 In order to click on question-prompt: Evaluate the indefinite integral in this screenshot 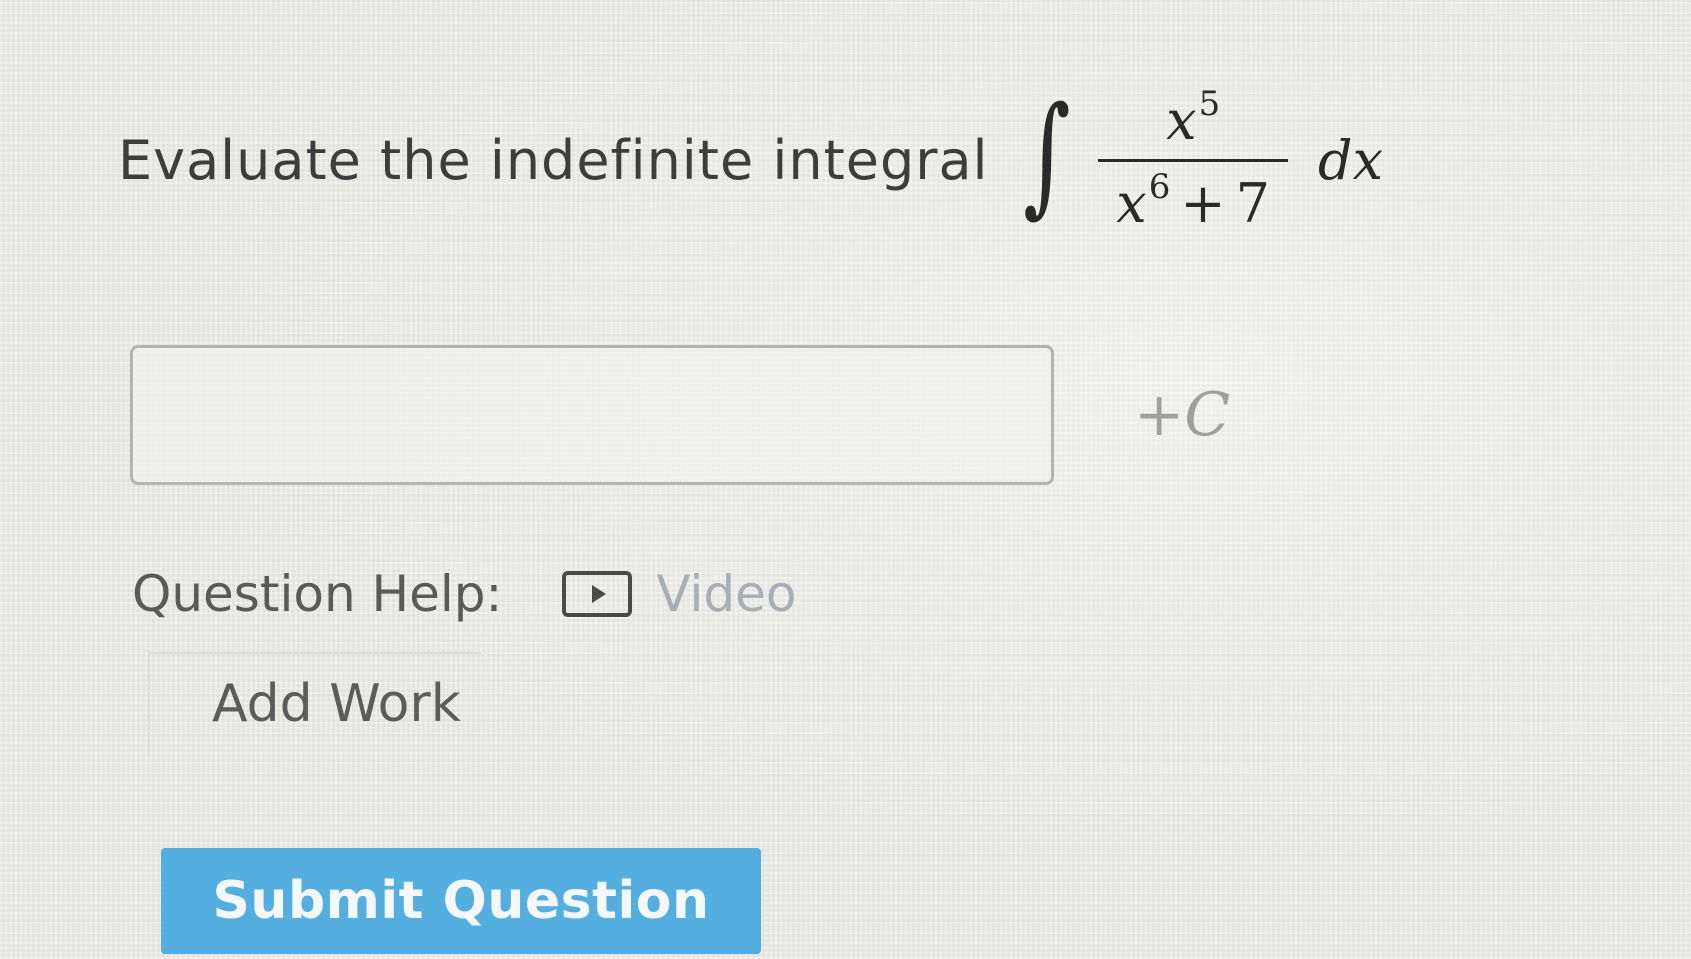, I will do `click(553, 160)`.